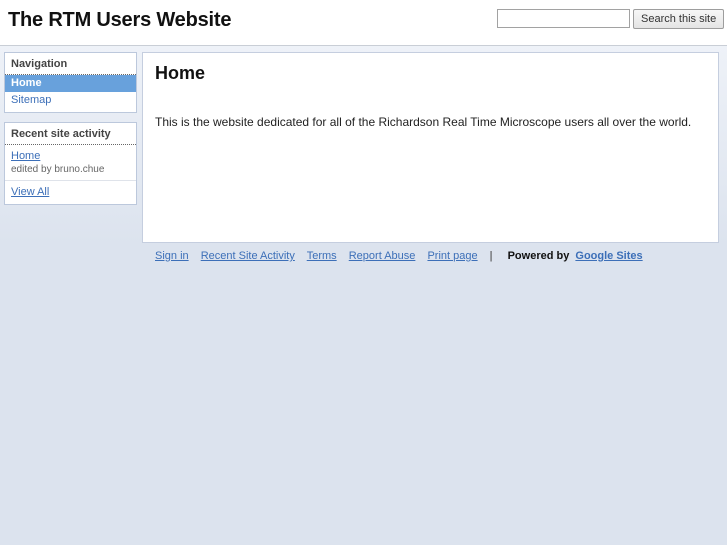  What do you see at coordinates (248, 256) in the screenshot?
I see `footer-link-recent-site-activity: Recent Site Activity` at bounding box center [248, 256].